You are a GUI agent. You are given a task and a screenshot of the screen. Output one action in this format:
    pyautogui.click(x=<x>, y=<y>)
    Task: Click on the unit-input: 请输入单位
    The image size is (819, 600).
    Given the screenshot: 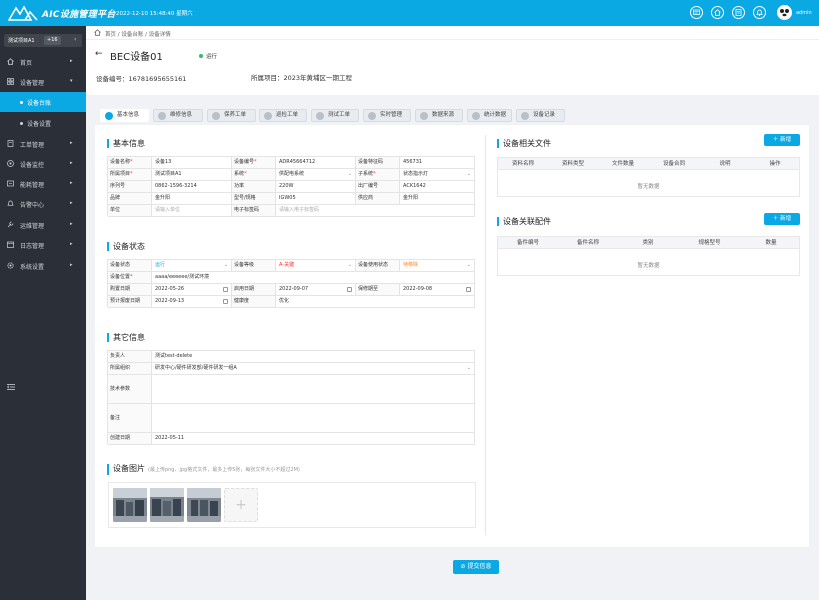 What is the action you would take?
    pyautogui.click(x=192, y=210)
    